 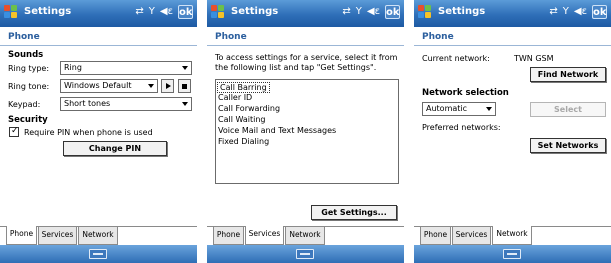 What do you see at coordinates (243, 141) in the screenshot?
I see `list-item: Fixed Dialing` at bounding box center [243, 141].